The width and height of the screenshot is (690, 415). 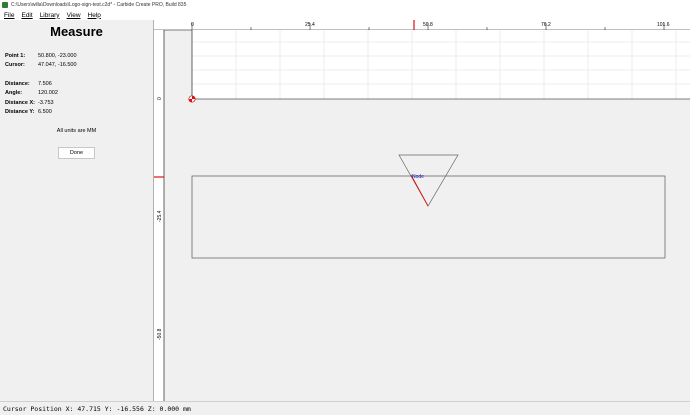 I want to click on point1-label: Point 1:, so click(x=15, y=56).